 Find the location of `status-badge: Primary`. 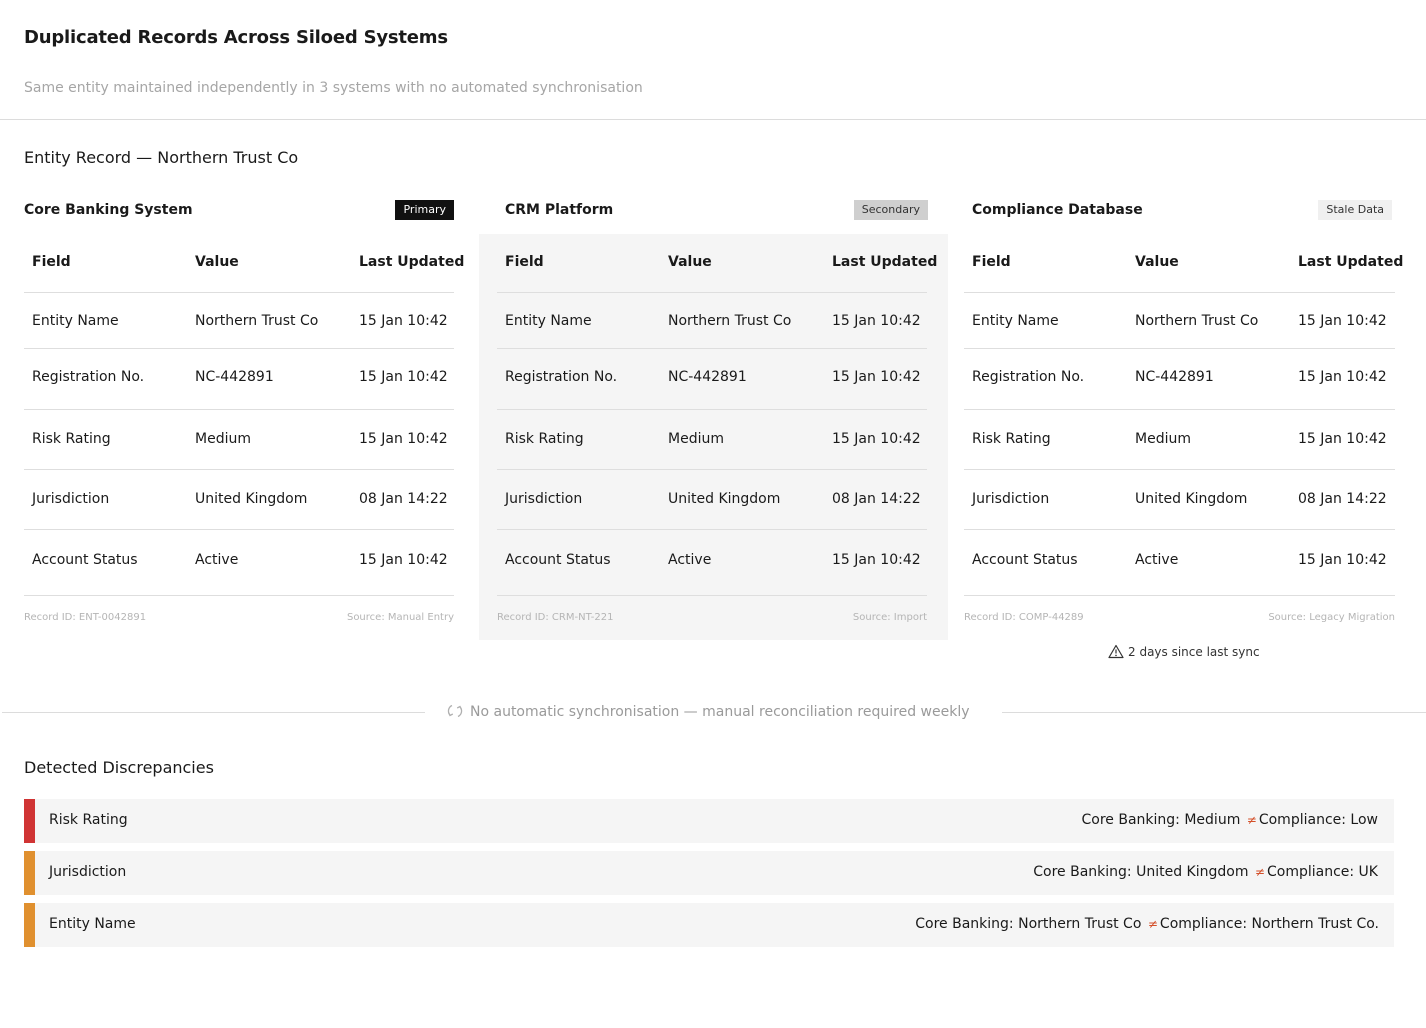

status-badge: Primary is located at coordinates (424, 210).